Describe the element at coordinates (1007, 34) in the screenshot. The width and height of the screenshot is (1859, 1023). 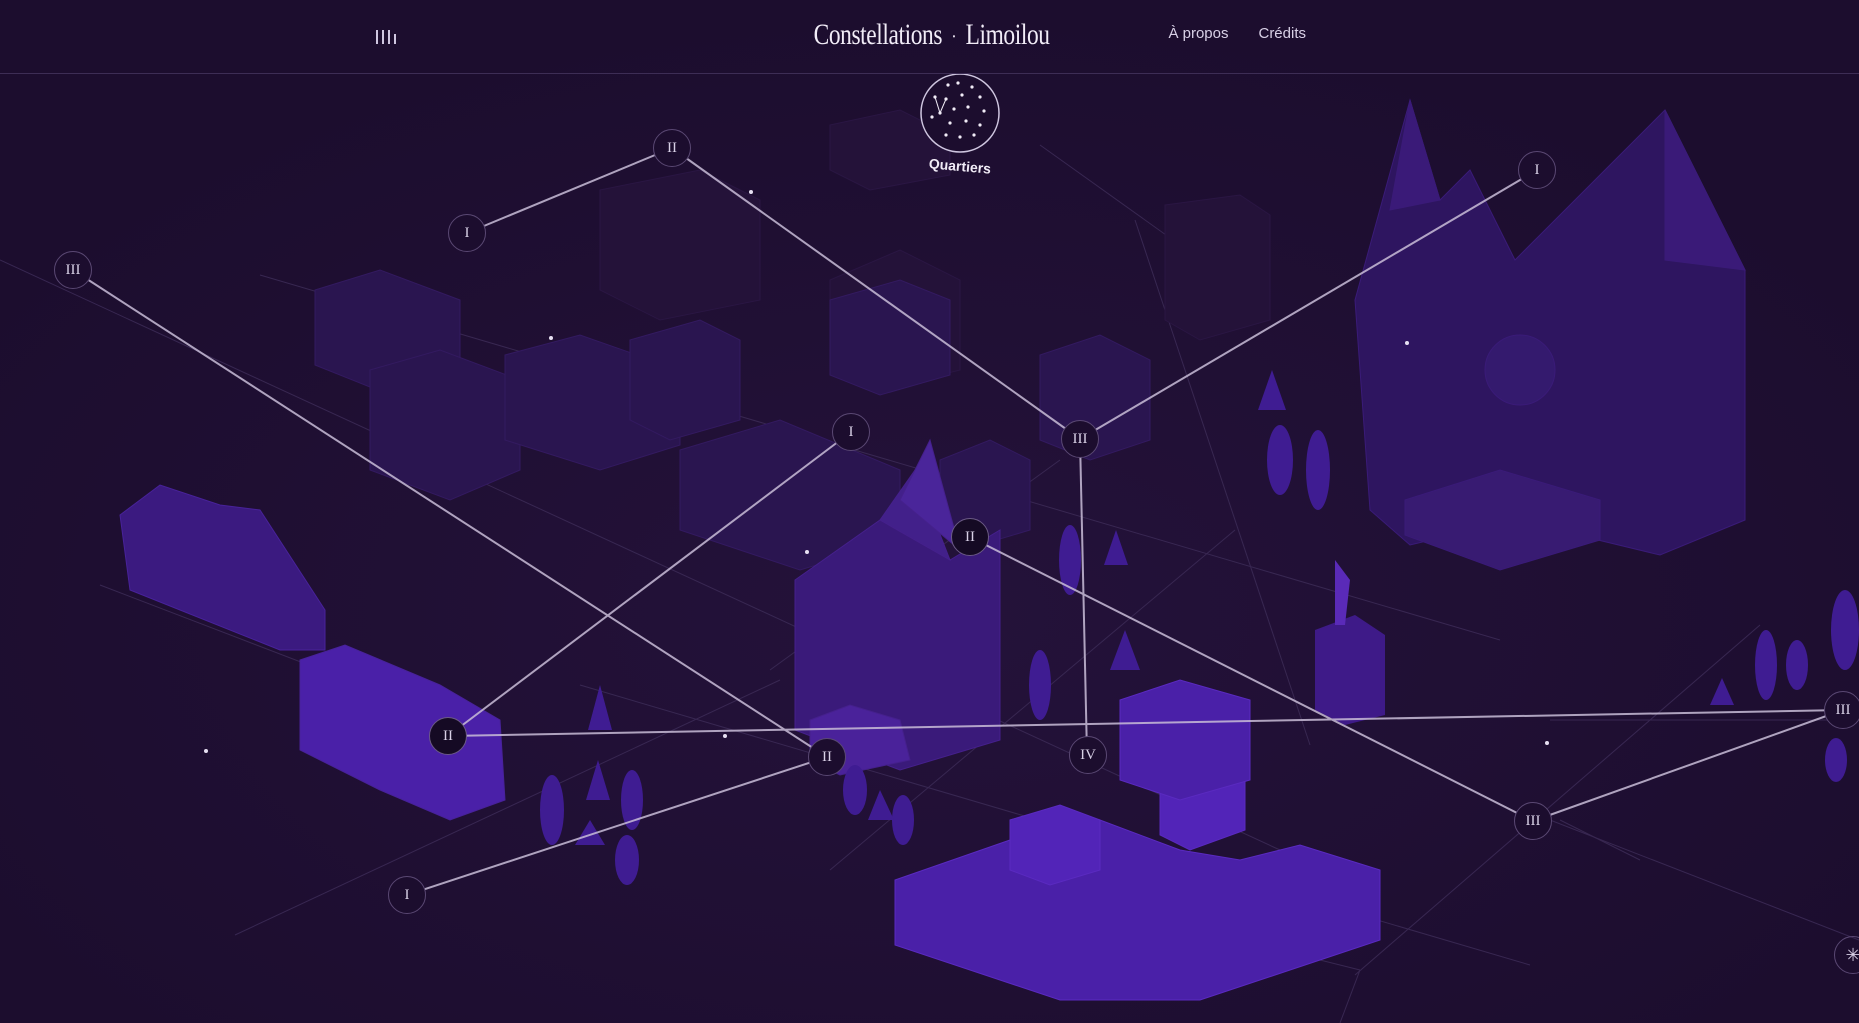
I see `brand-place: Limoilou` at that location.